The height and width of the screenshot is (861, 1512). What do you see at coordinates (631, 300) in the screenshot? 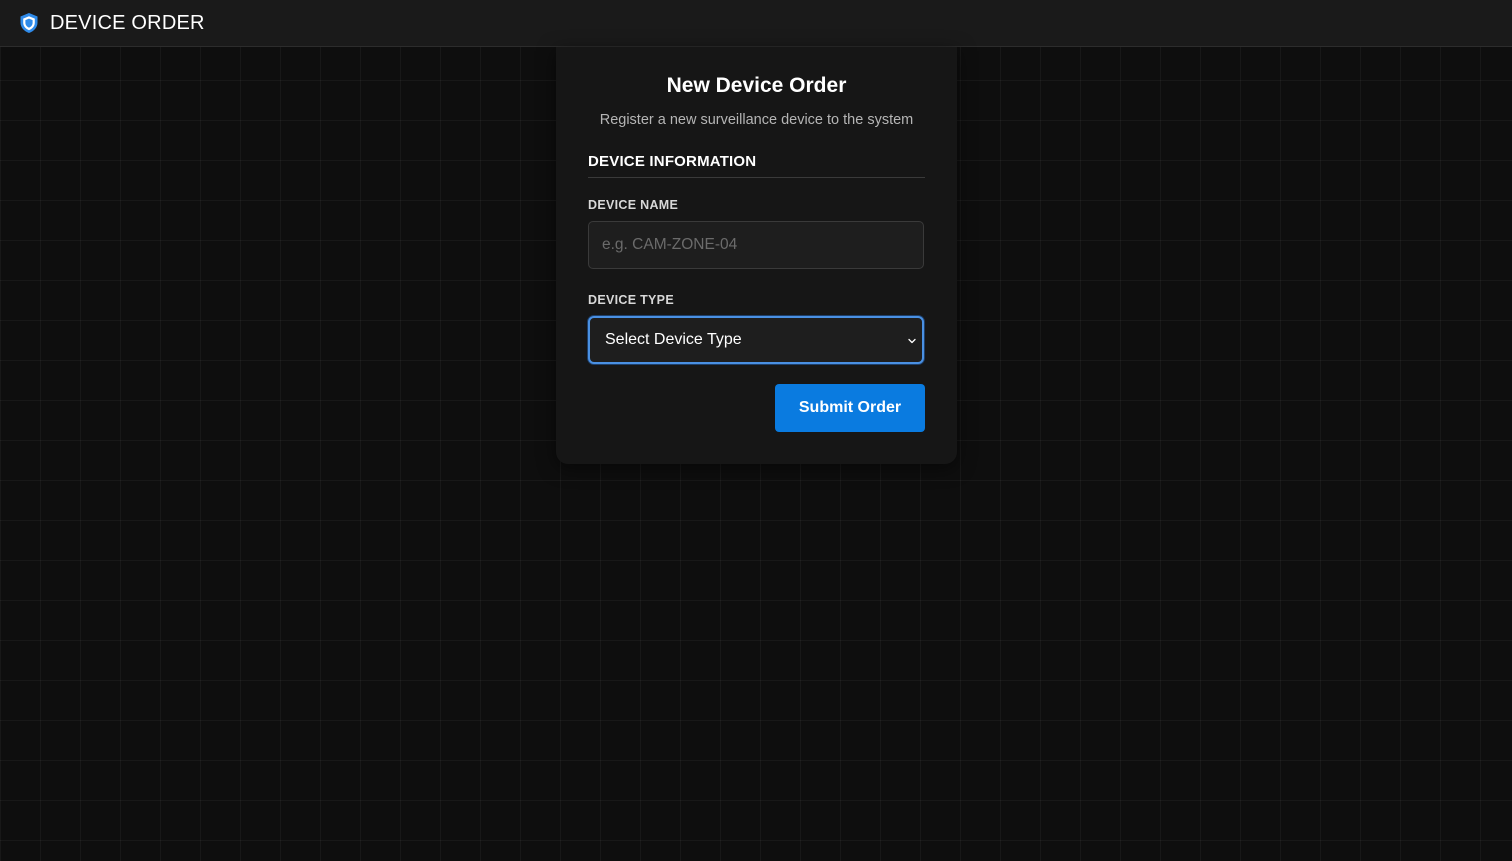
I see `device-type-label: DEVICE TYPE` at bounding box center [631, 300].